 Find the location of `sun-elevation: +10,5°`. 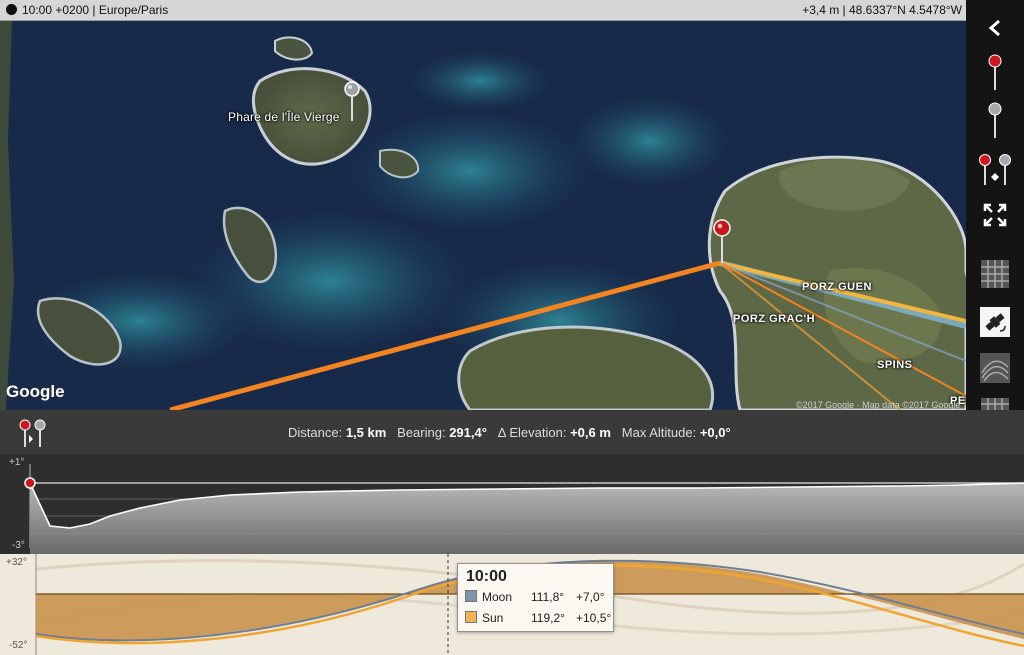

sun-elevation: +10,5° is located at coordinates (594, 618).